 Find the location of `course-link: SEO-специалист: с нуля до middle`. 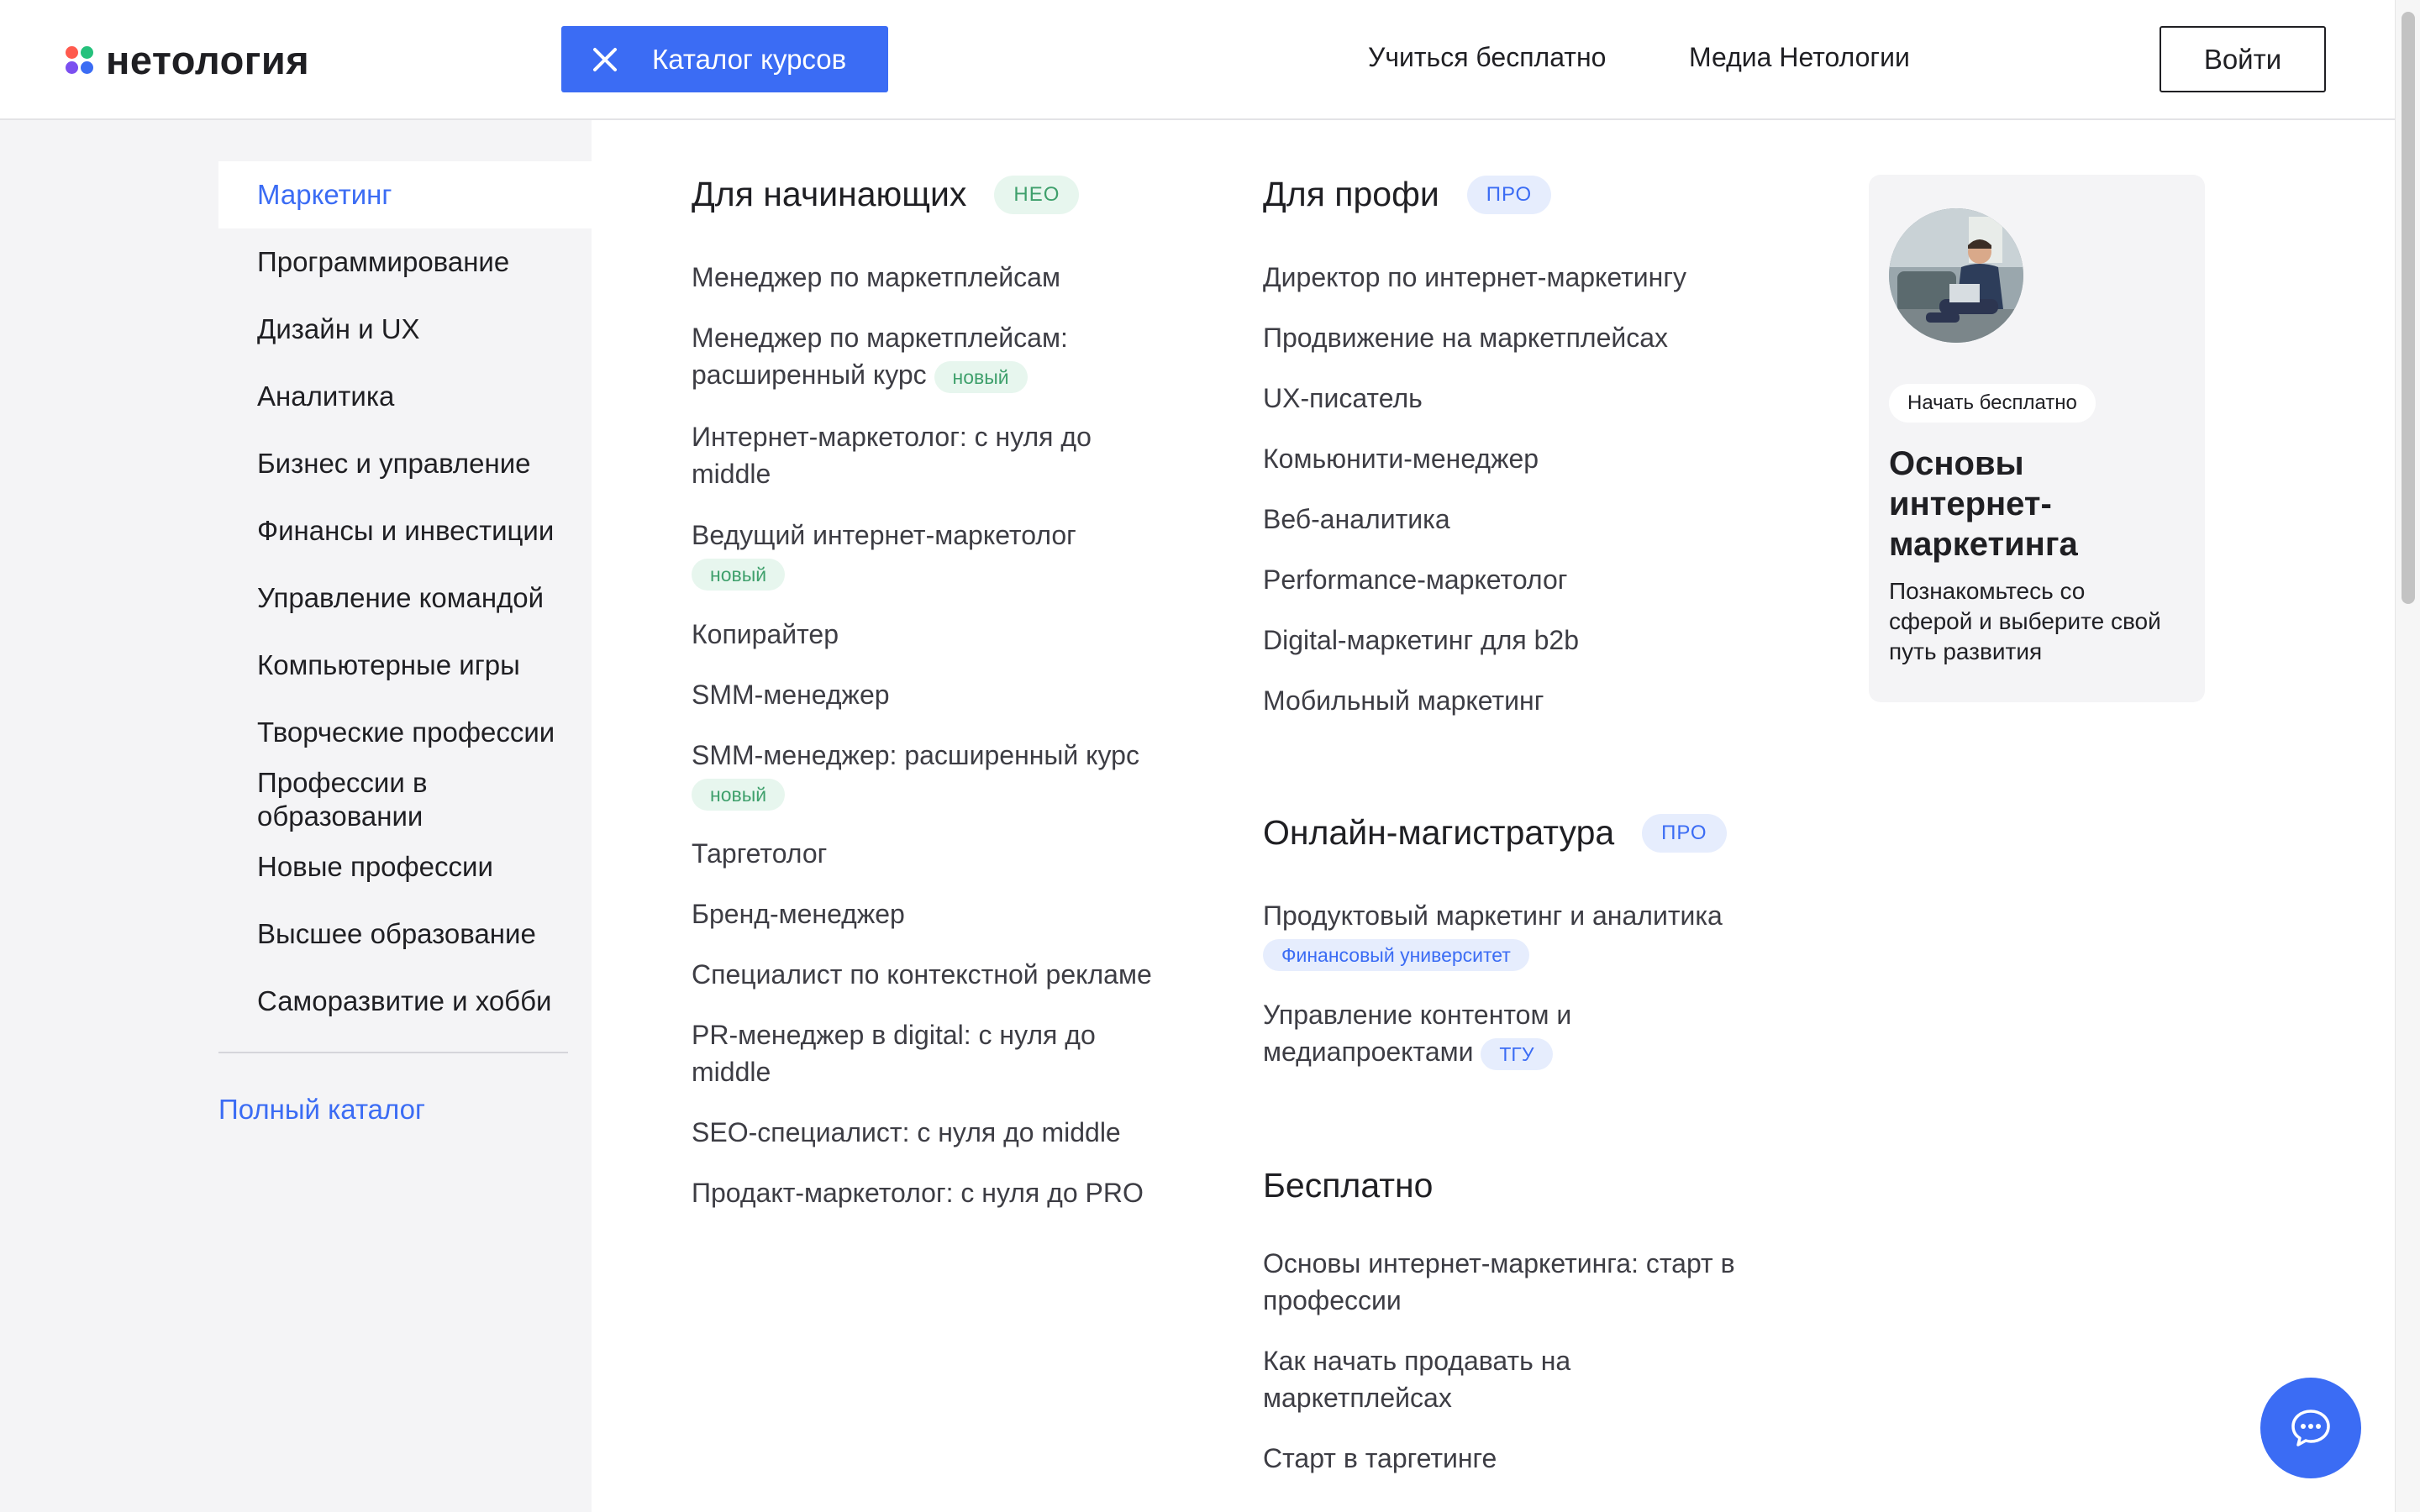

course-link: SEO-специалист: с нуля до middle is located at coordinates (944, 1132).